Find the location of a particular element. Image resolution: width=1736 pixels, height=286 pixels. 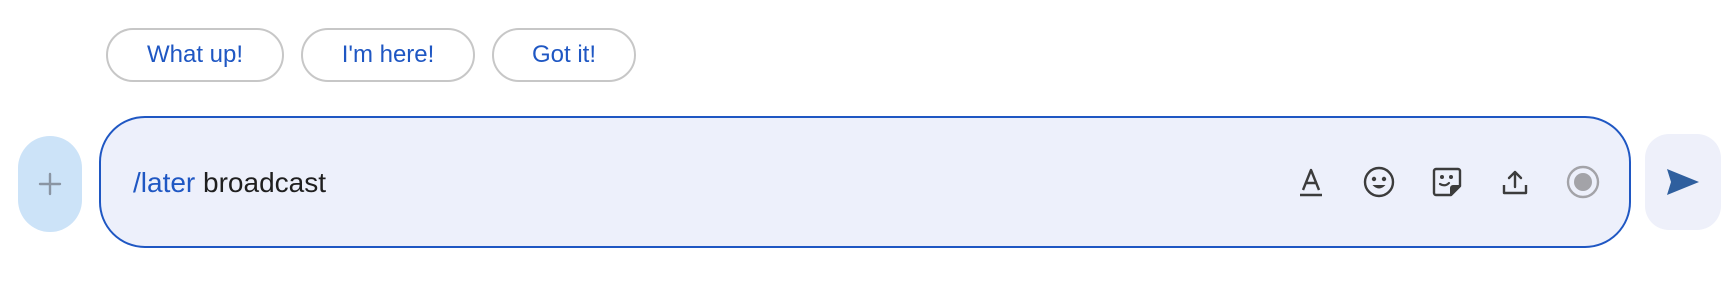

emoji-button is located at coordinates (1379, 182).